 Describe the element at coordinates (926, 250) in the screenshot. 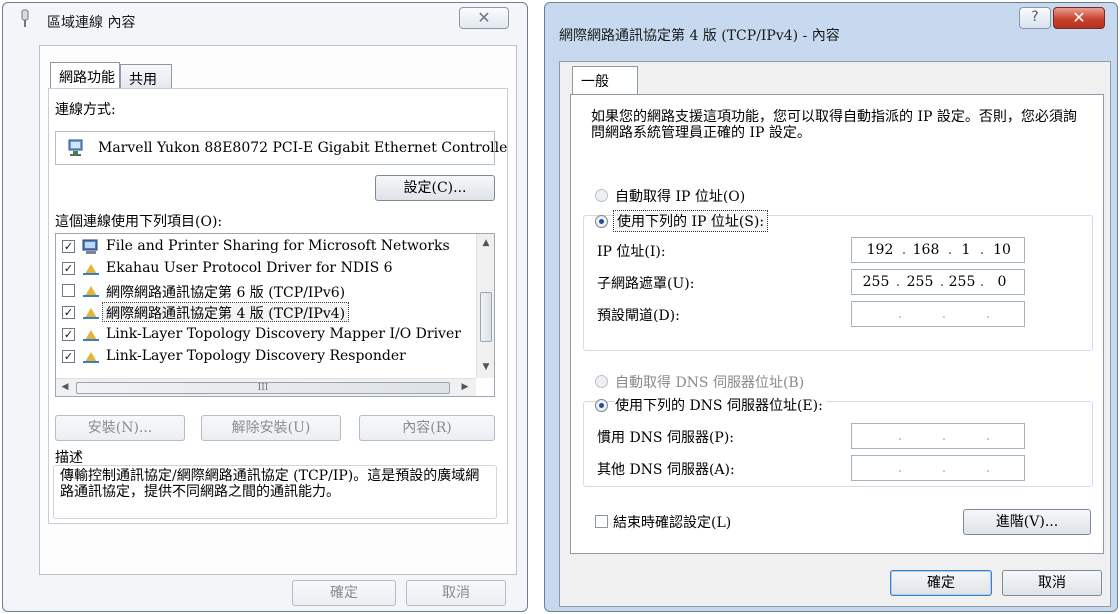

I see `ip-octet: 168` at that location.